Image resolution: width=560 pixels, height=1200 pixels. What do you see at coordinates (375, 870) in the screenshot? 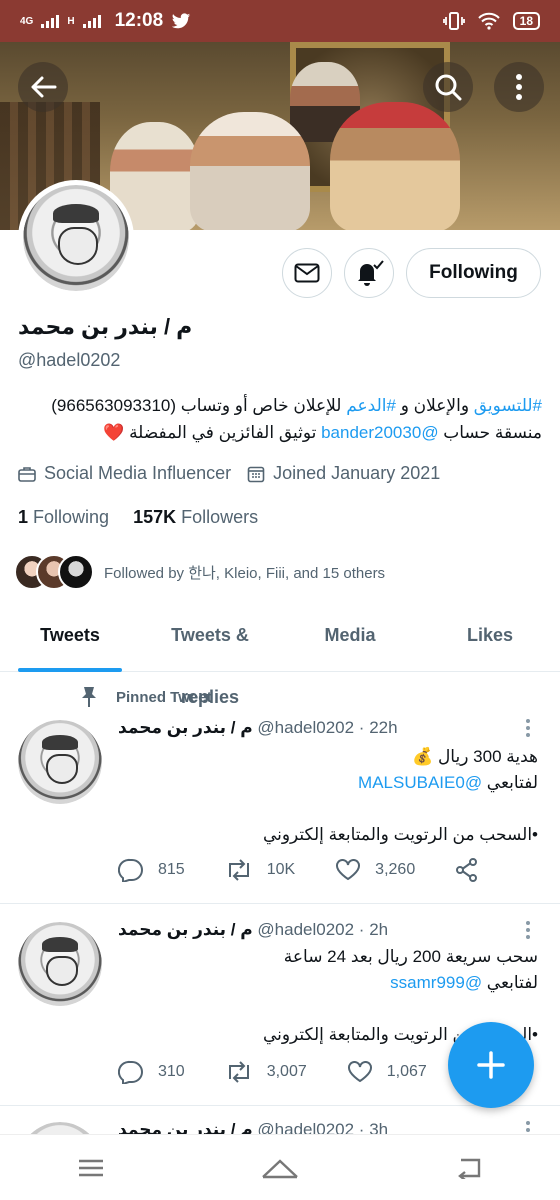
I see `like-button: 3,260` at bounding box center [375, 870].